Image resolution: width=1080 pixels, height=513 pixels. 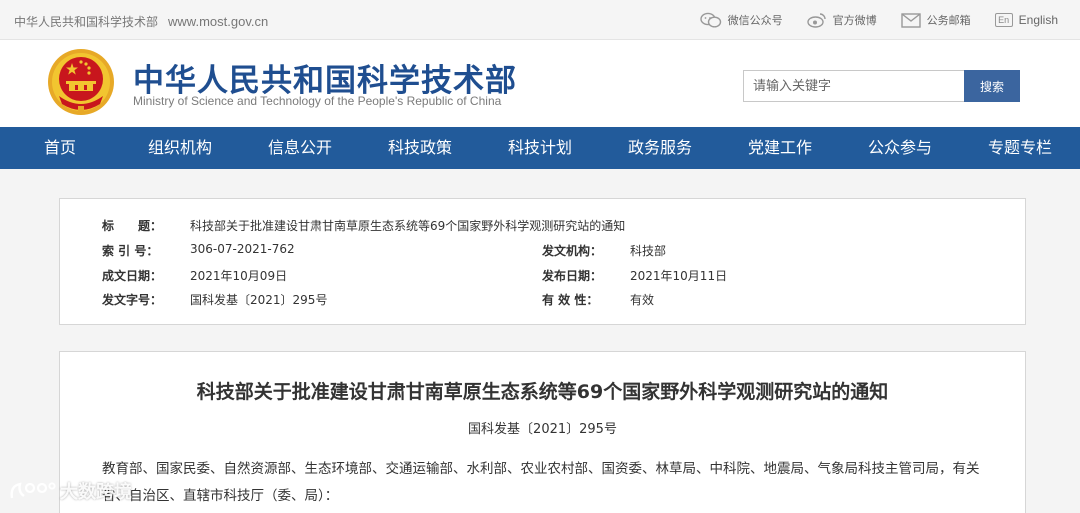 I want to click on meta-written-date-value: 2021年10月09日, so click(x=239, y=276).